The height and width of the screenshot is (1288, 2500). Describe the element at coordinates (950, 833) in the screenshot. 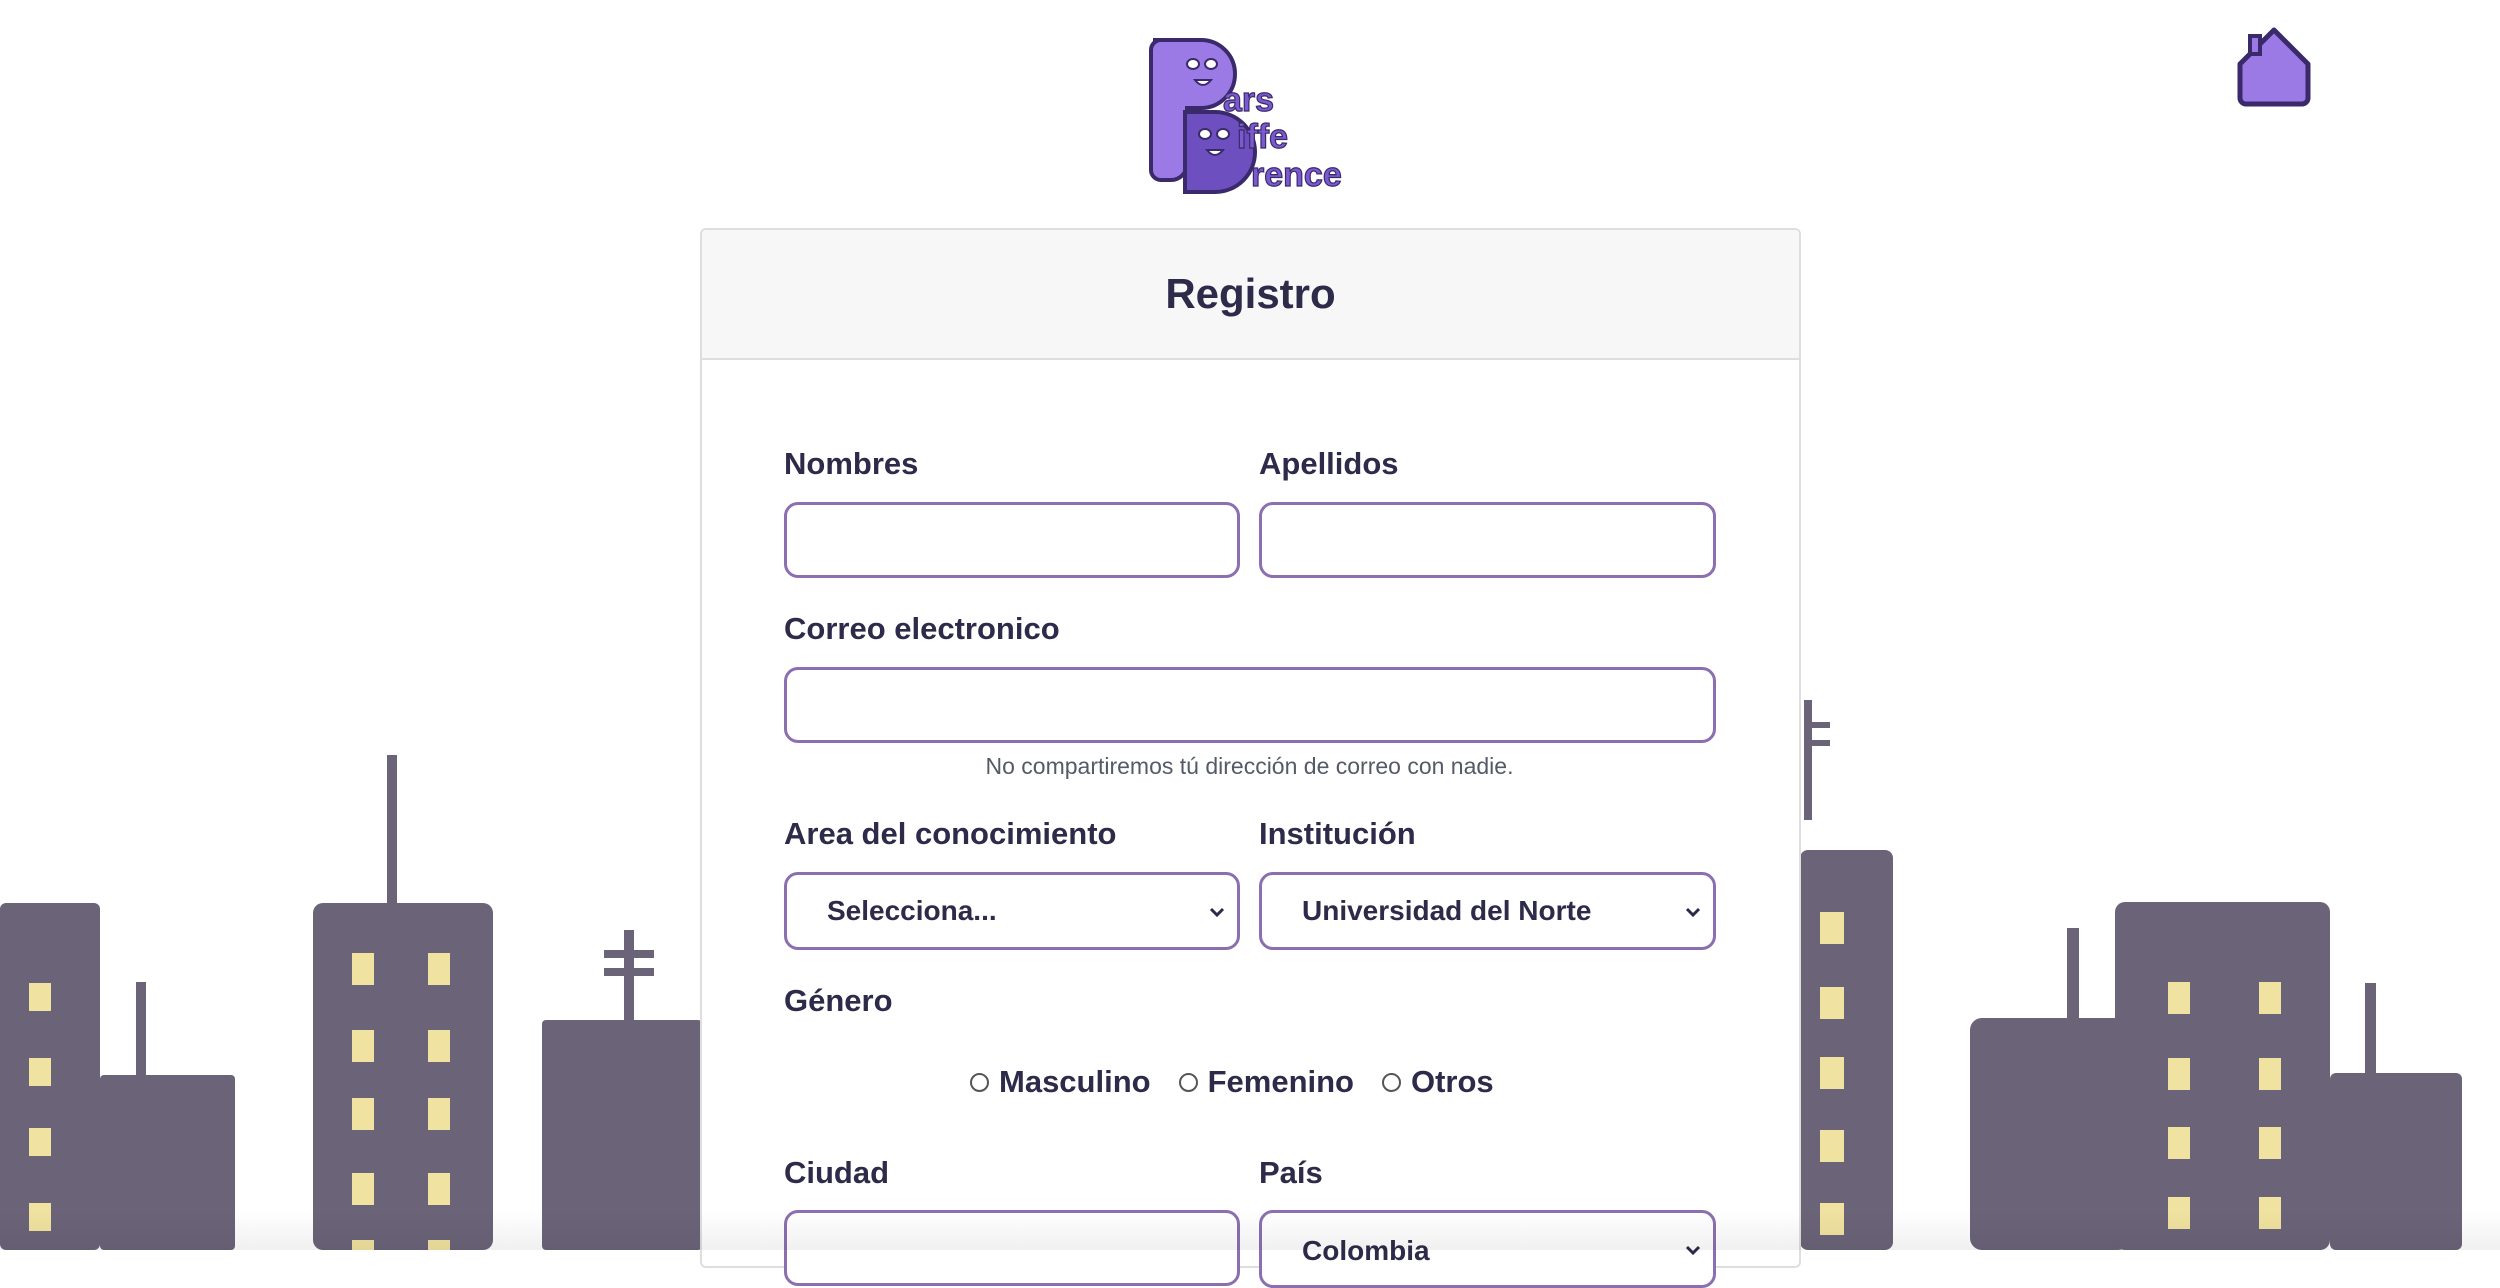

I see `area-label: Area del conocimiento` at that location.